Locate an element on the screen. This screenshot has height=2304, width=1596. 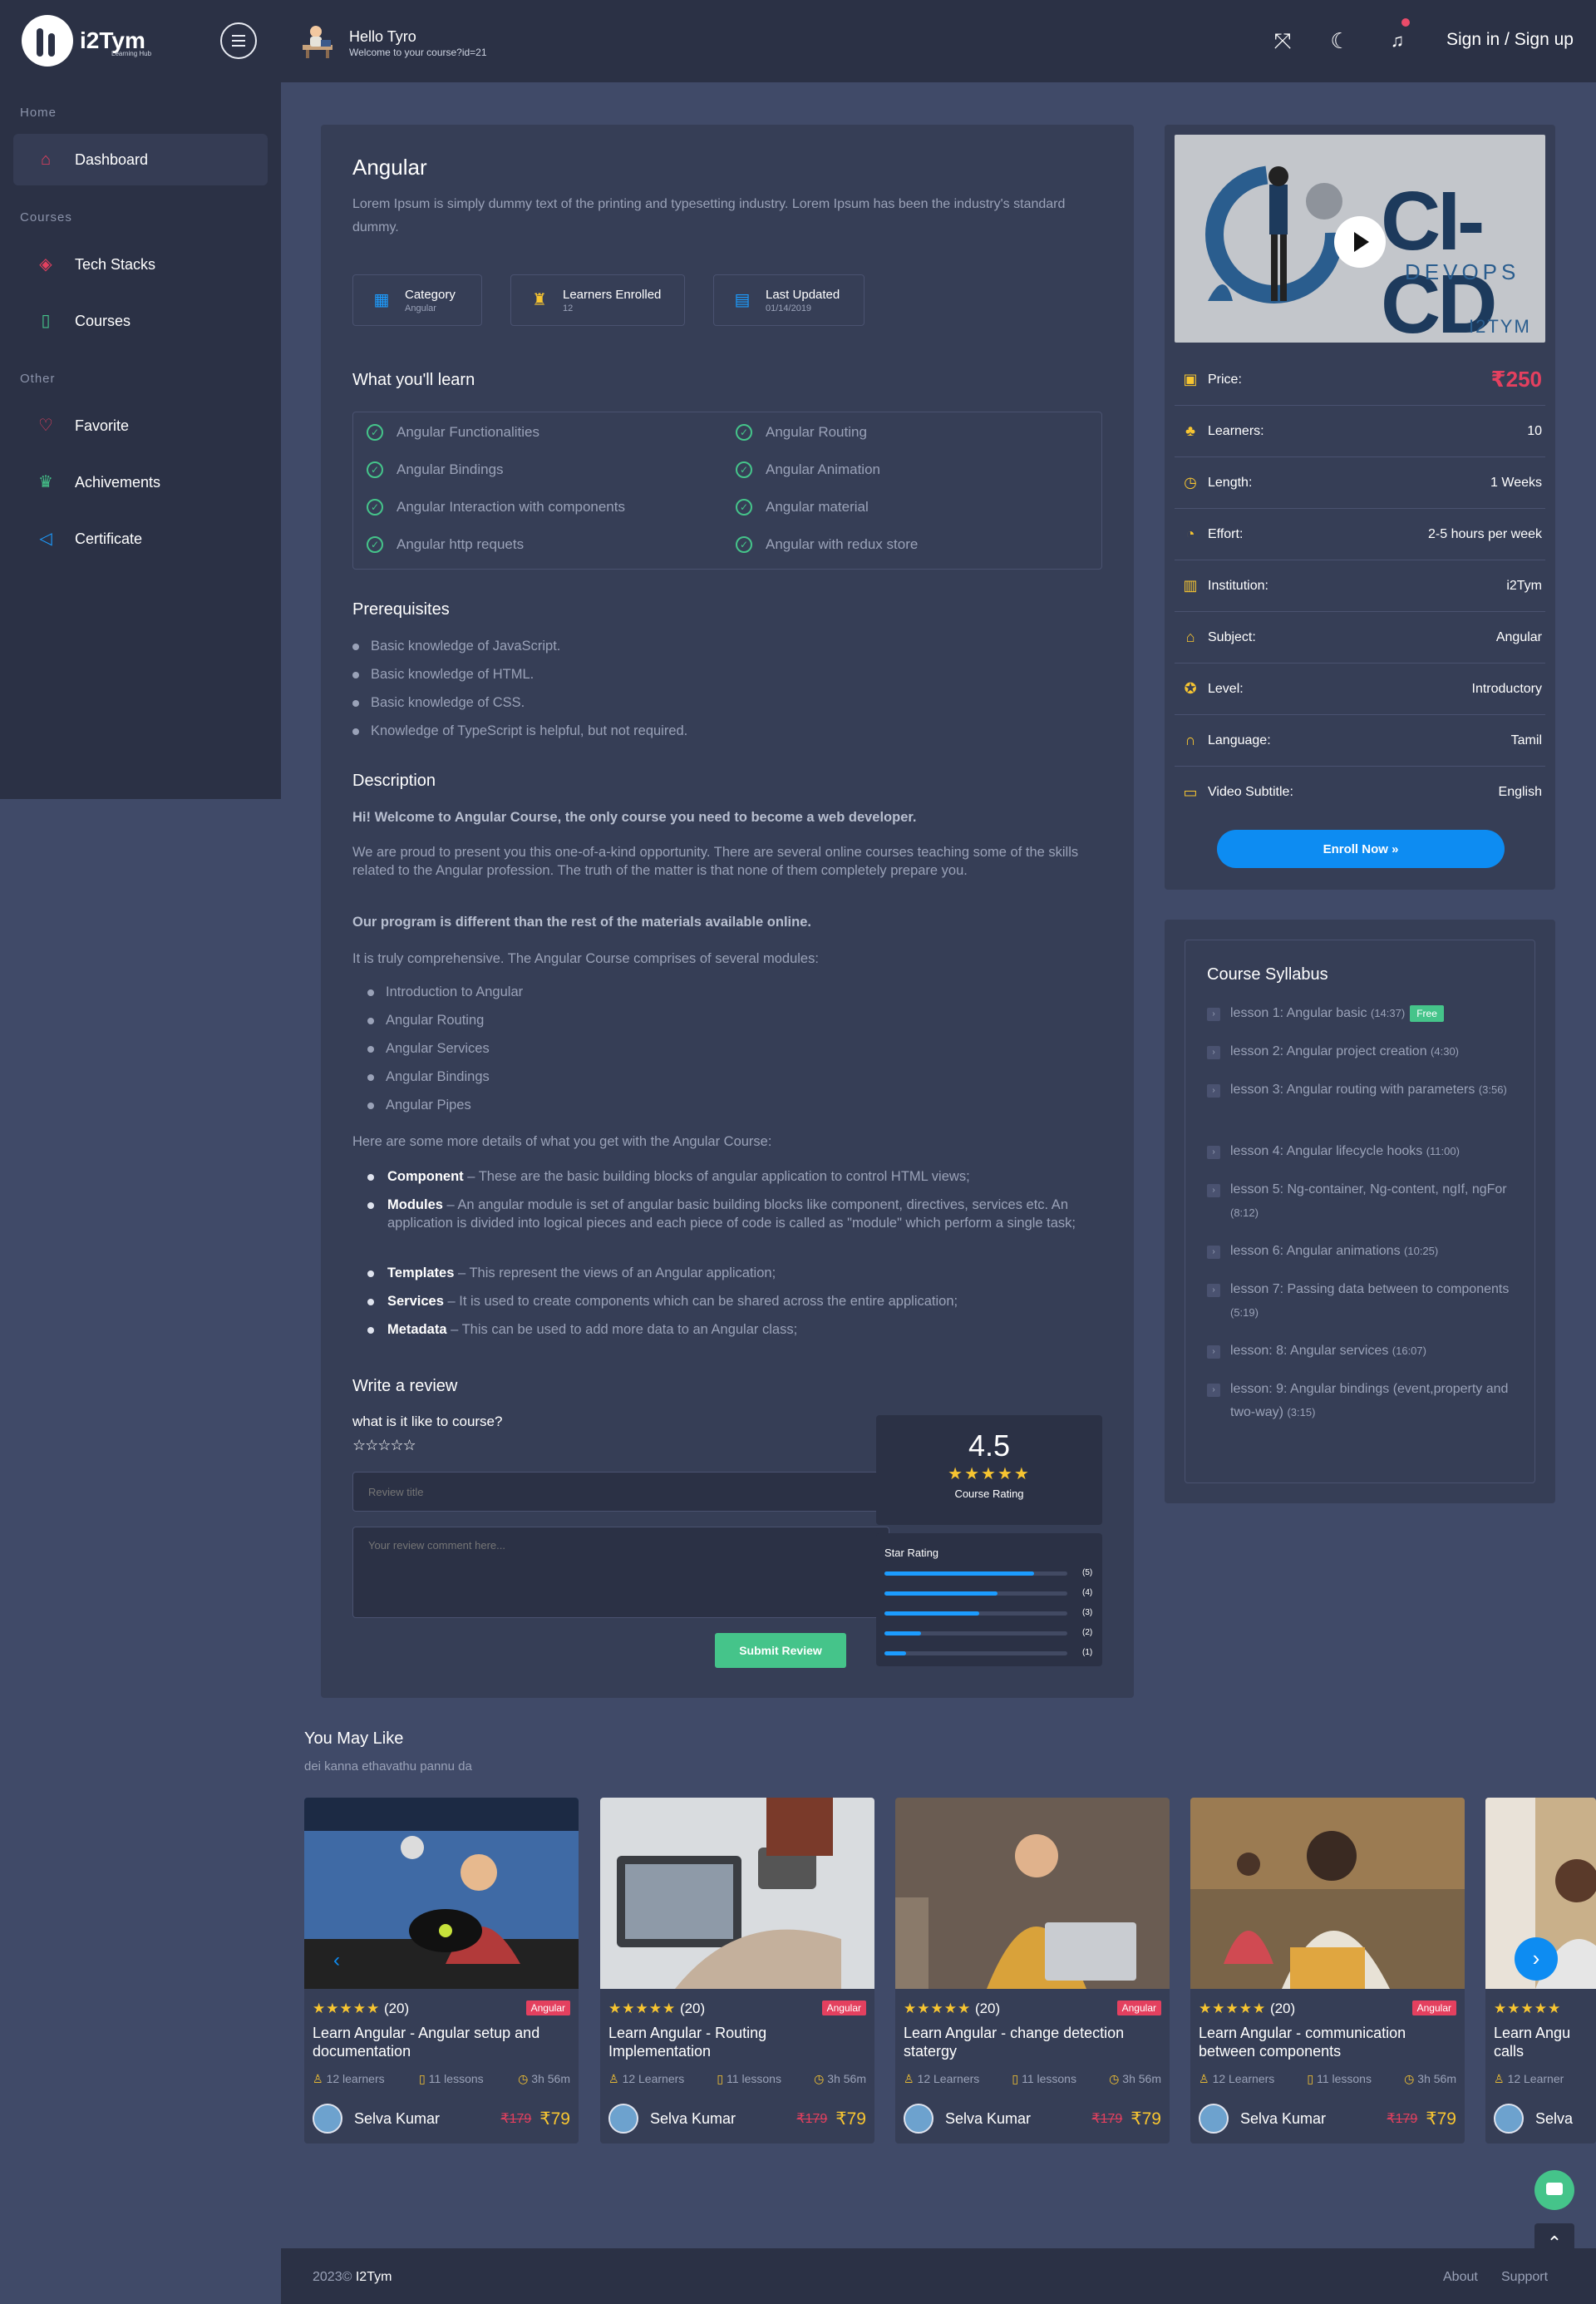
signin-link: Sign in / Sign up is located at coordinates (1510, 40).